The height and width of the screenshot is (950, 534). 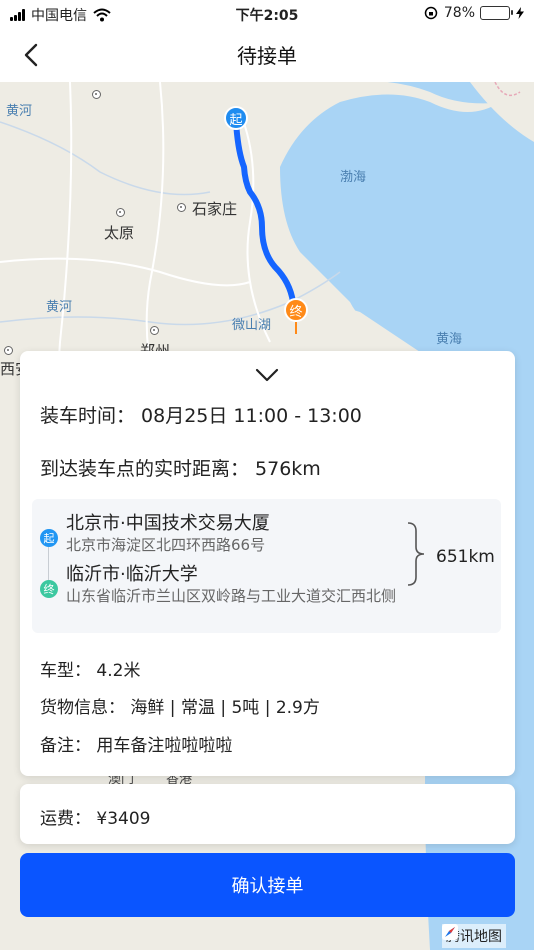 What do you see at coordinates (49, 589) in the screenshot?
I see `end-badge: 终` at bounding box center [49, 589].